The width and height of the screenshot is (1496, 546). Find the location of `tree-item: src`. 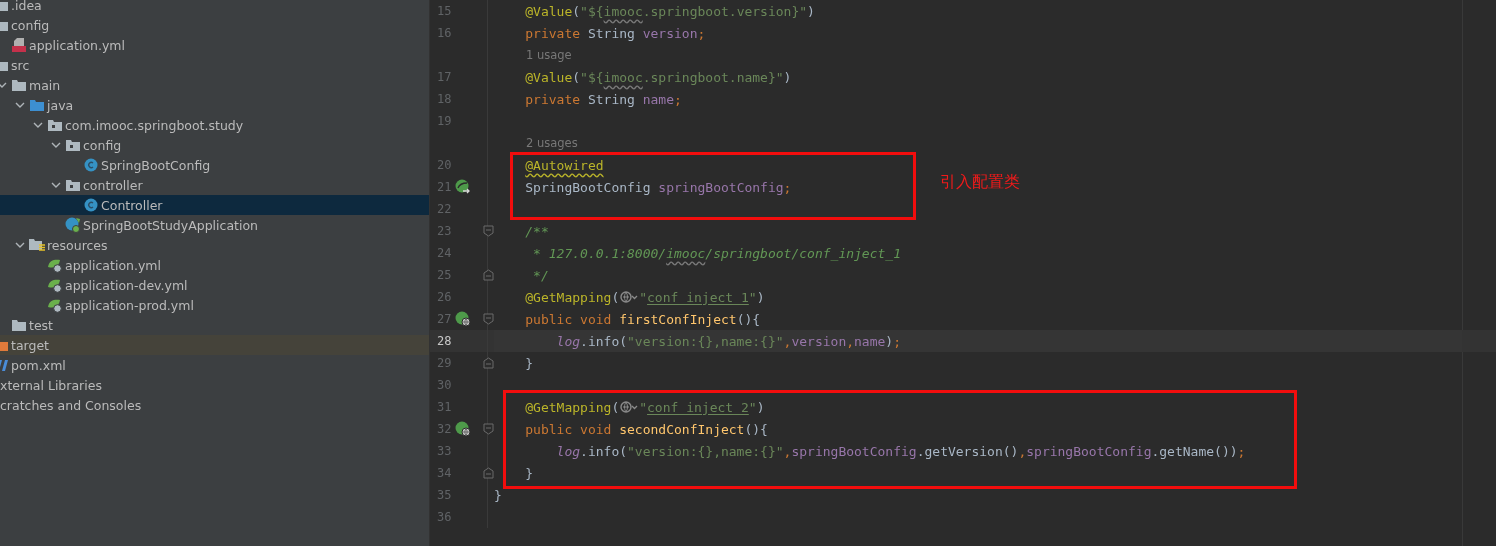

tree-item: src is located at coordinates (214, 65).